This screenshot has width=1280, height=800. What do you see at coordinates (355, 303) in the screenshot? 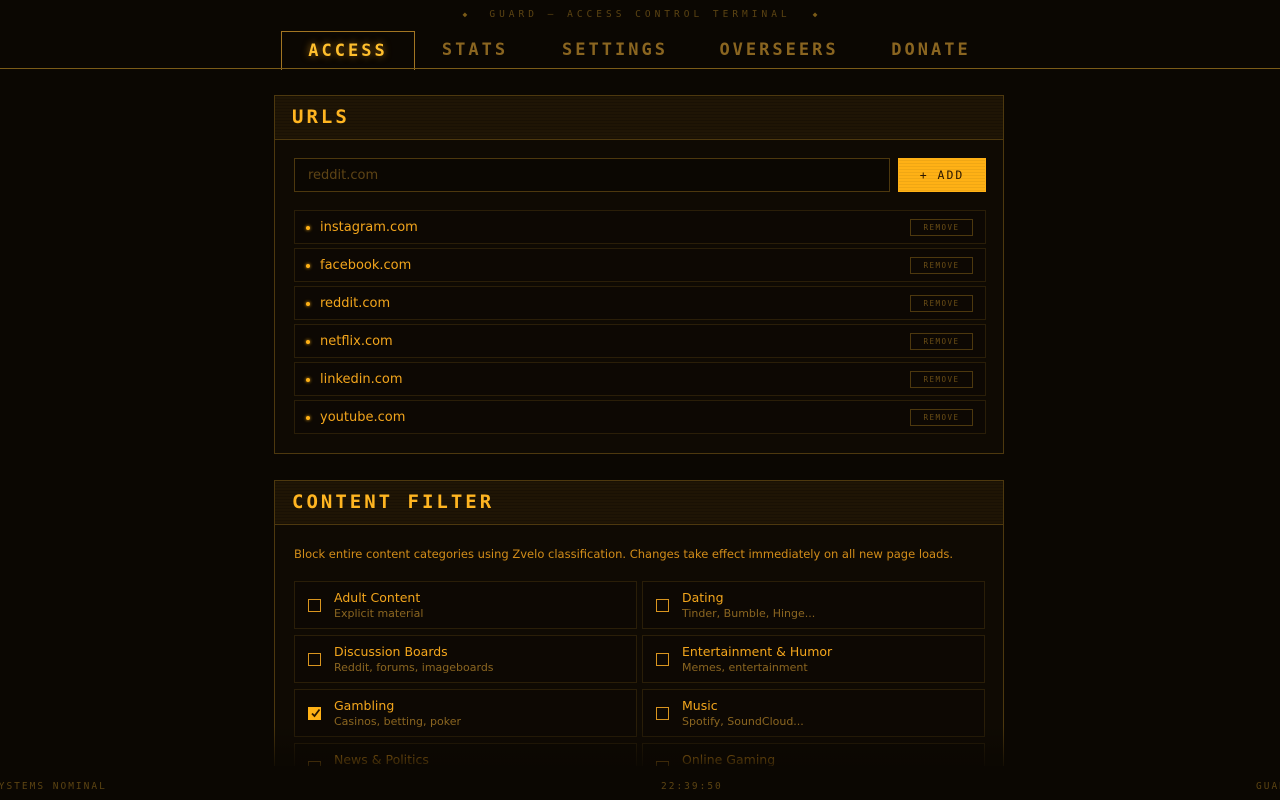
I see `url-text: reddit.com` at bounding box center [355, 303].